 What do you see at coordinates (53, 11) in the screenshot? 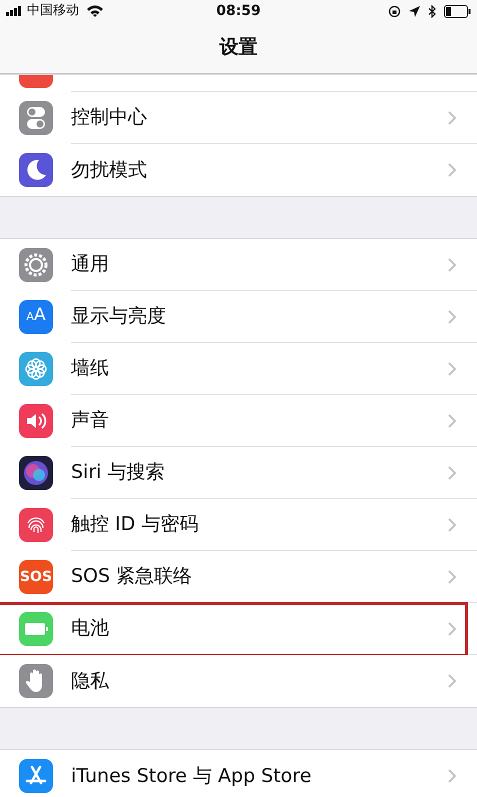
I see `carrier-name: 中国移动` at bounding box center [53, 11].